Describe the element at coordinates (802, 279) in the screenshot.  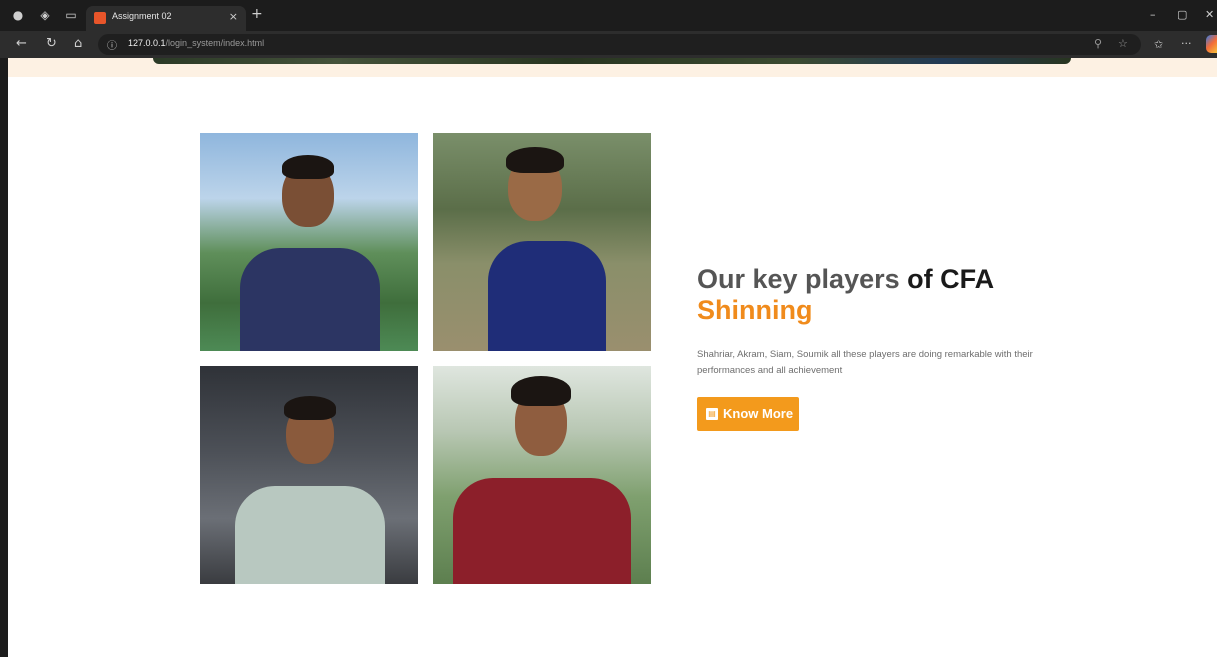
I see `title-light: Our key players` at that location.